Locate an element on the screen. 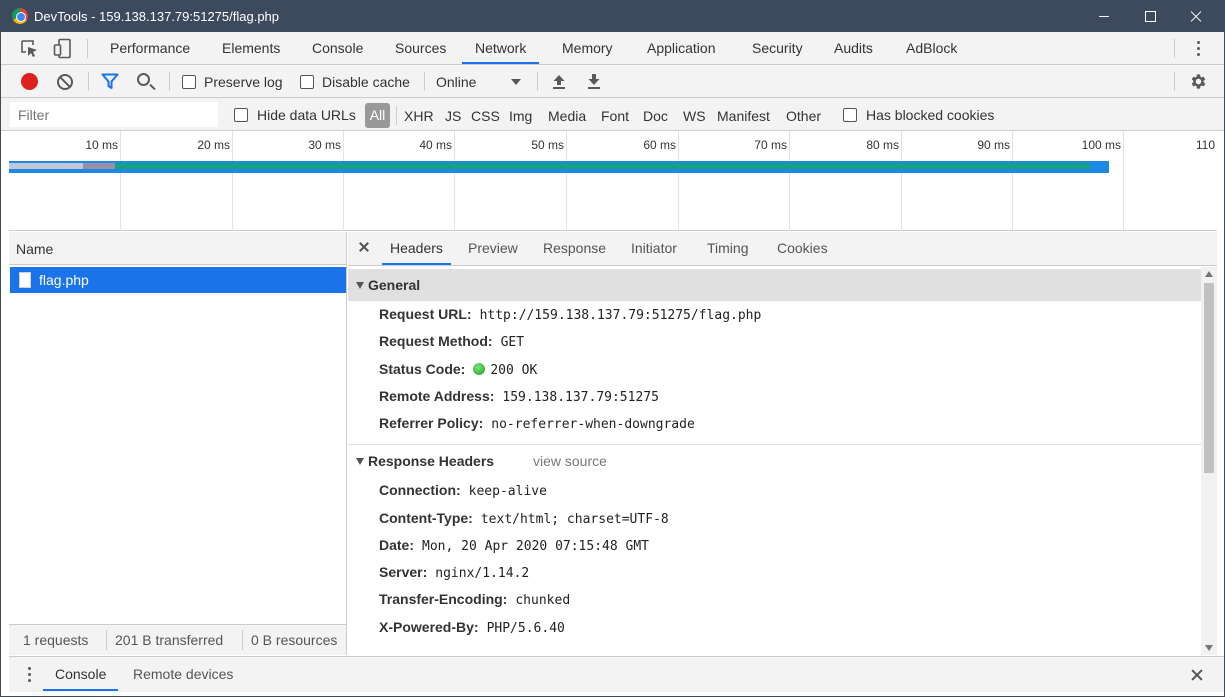 This screenshot has width=1225, height=697. details-scrollbar is located at coordinates (1209, 461).